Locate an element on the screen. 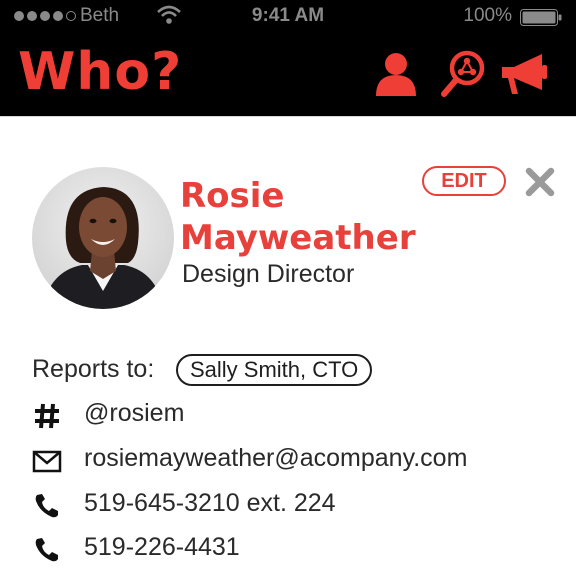 The image size is (576, 577). person-icon is located at coordinates (396, 74).